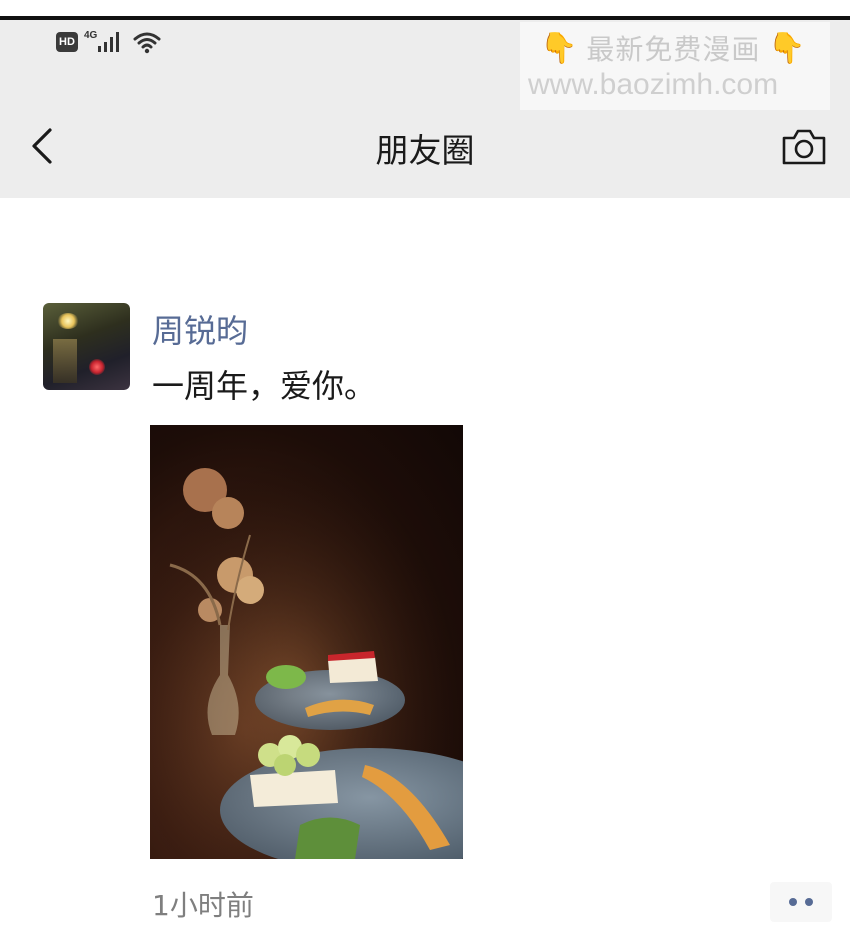  I want to click on camera-icon, so click(804, 147).